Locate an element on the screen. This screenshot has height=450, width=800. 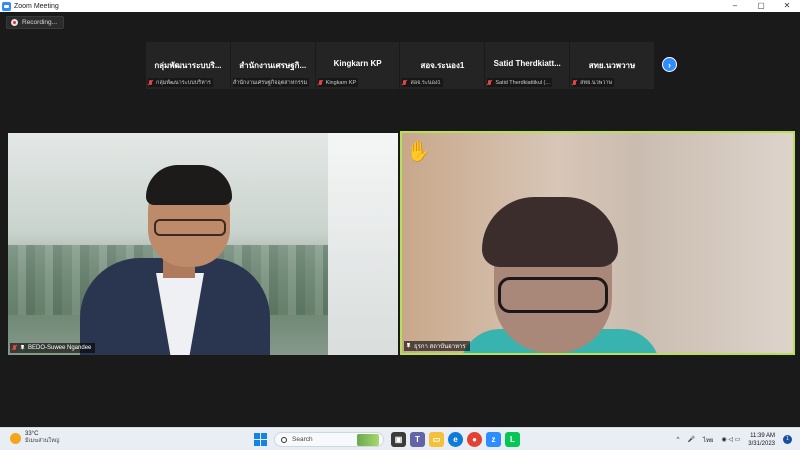
weather-widget: 33°C มีเมฆส่วนใหญ่ is located at coordinates (34, 438).